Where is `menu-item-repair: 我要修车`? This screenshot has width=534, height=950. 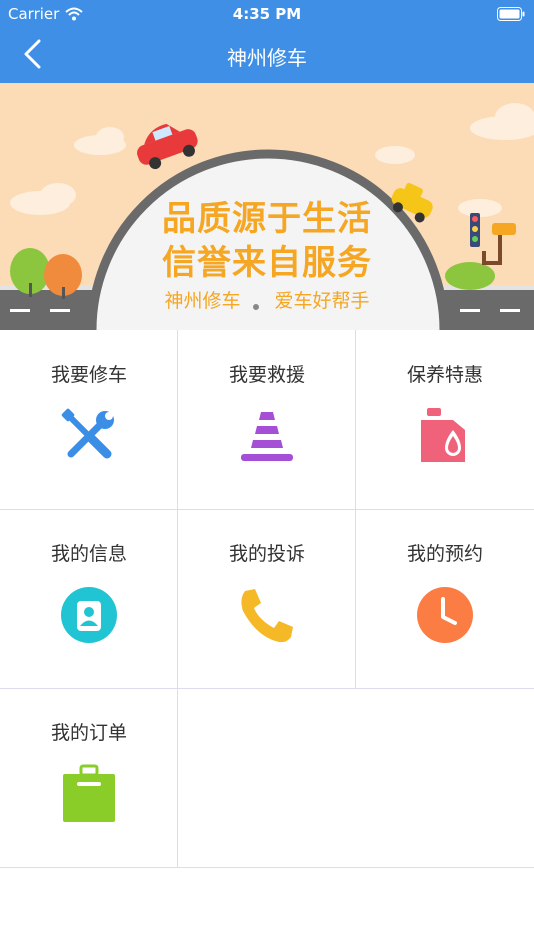 menu-item-repair: 我要修车 is located at coordinates (89, 419).